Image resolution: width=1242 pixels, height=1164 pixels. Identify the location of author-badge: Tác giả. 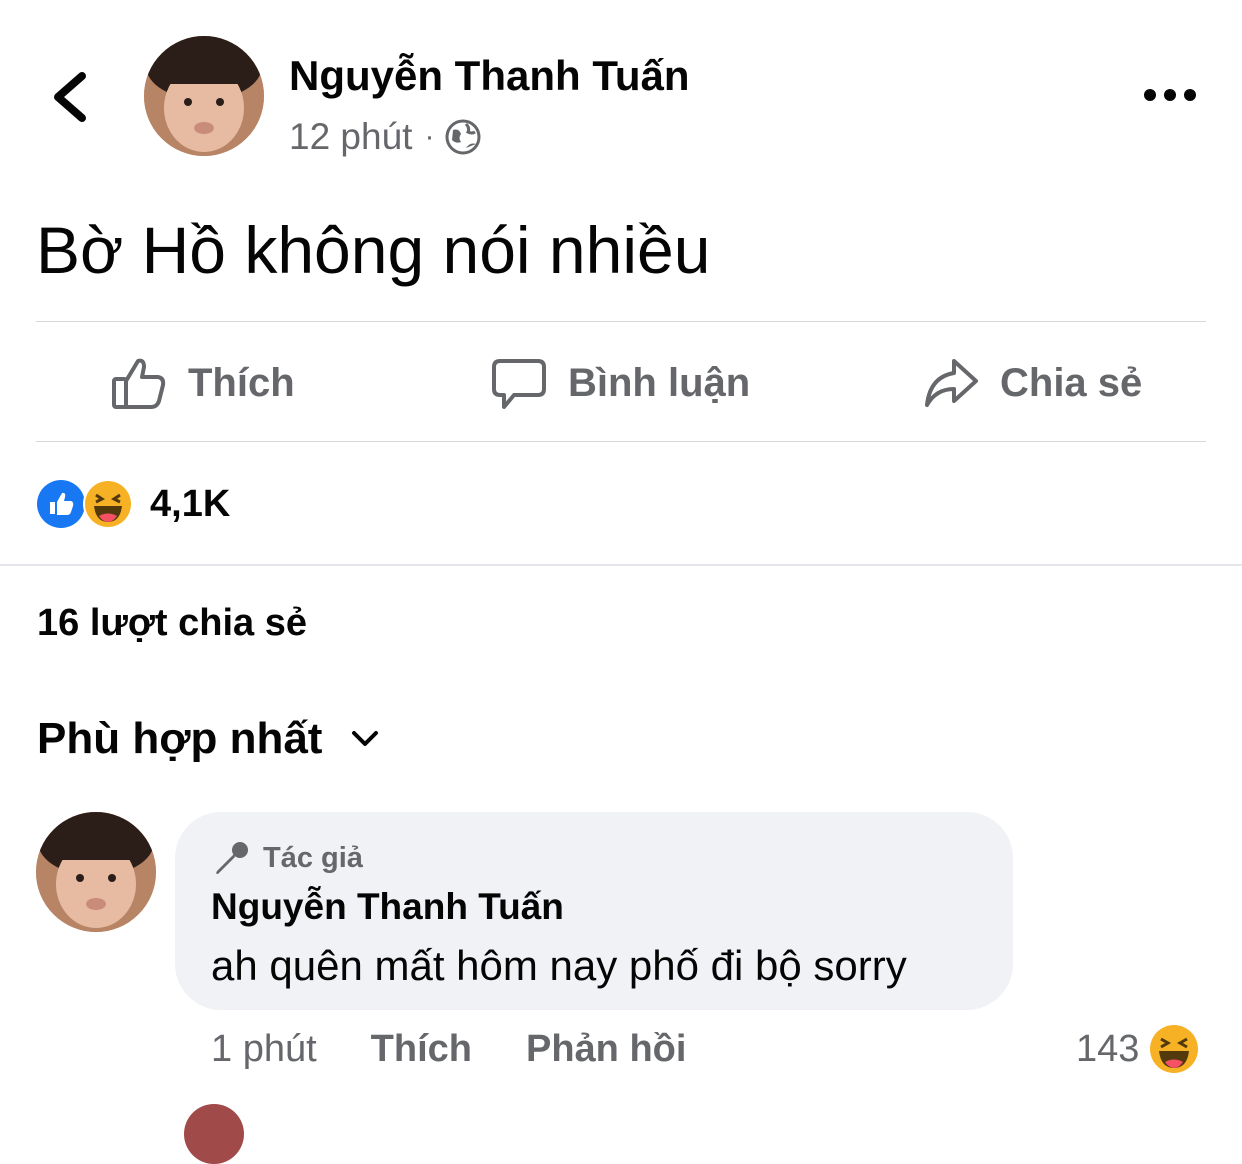
(287, 858).